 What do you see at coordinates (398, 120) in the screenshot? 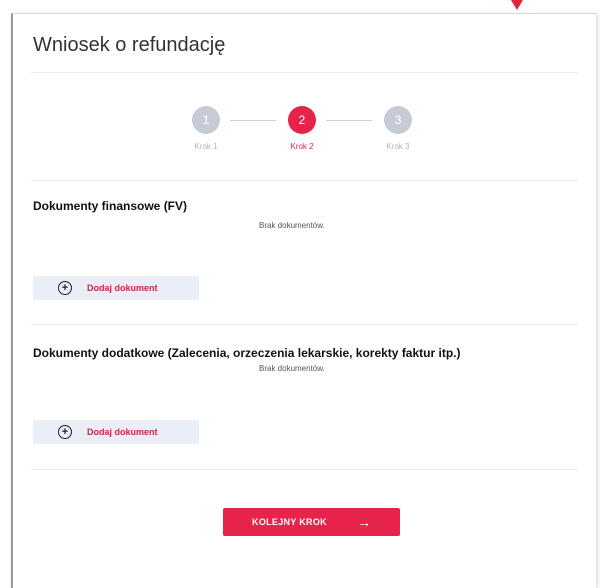
I see `step-3-circle: 3` at bounding box center [398, 120].